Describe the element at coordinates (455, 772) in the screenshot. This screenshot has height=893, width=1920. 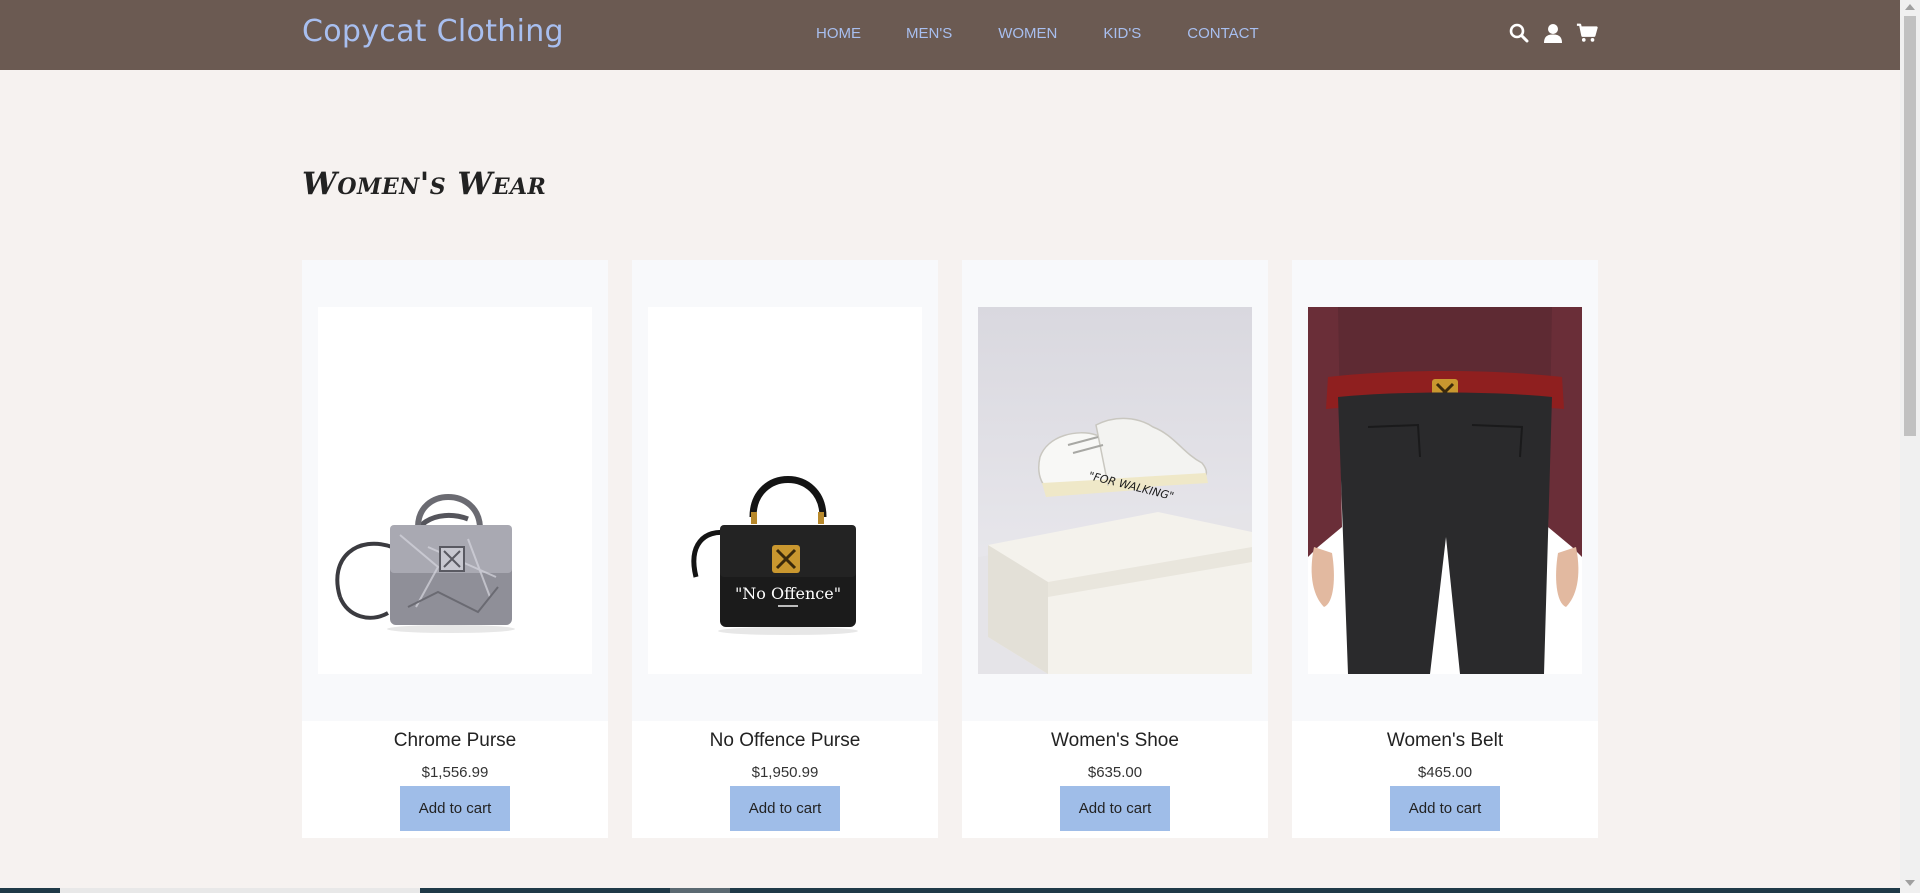
I see `product-price: $1,556.99` at that location.